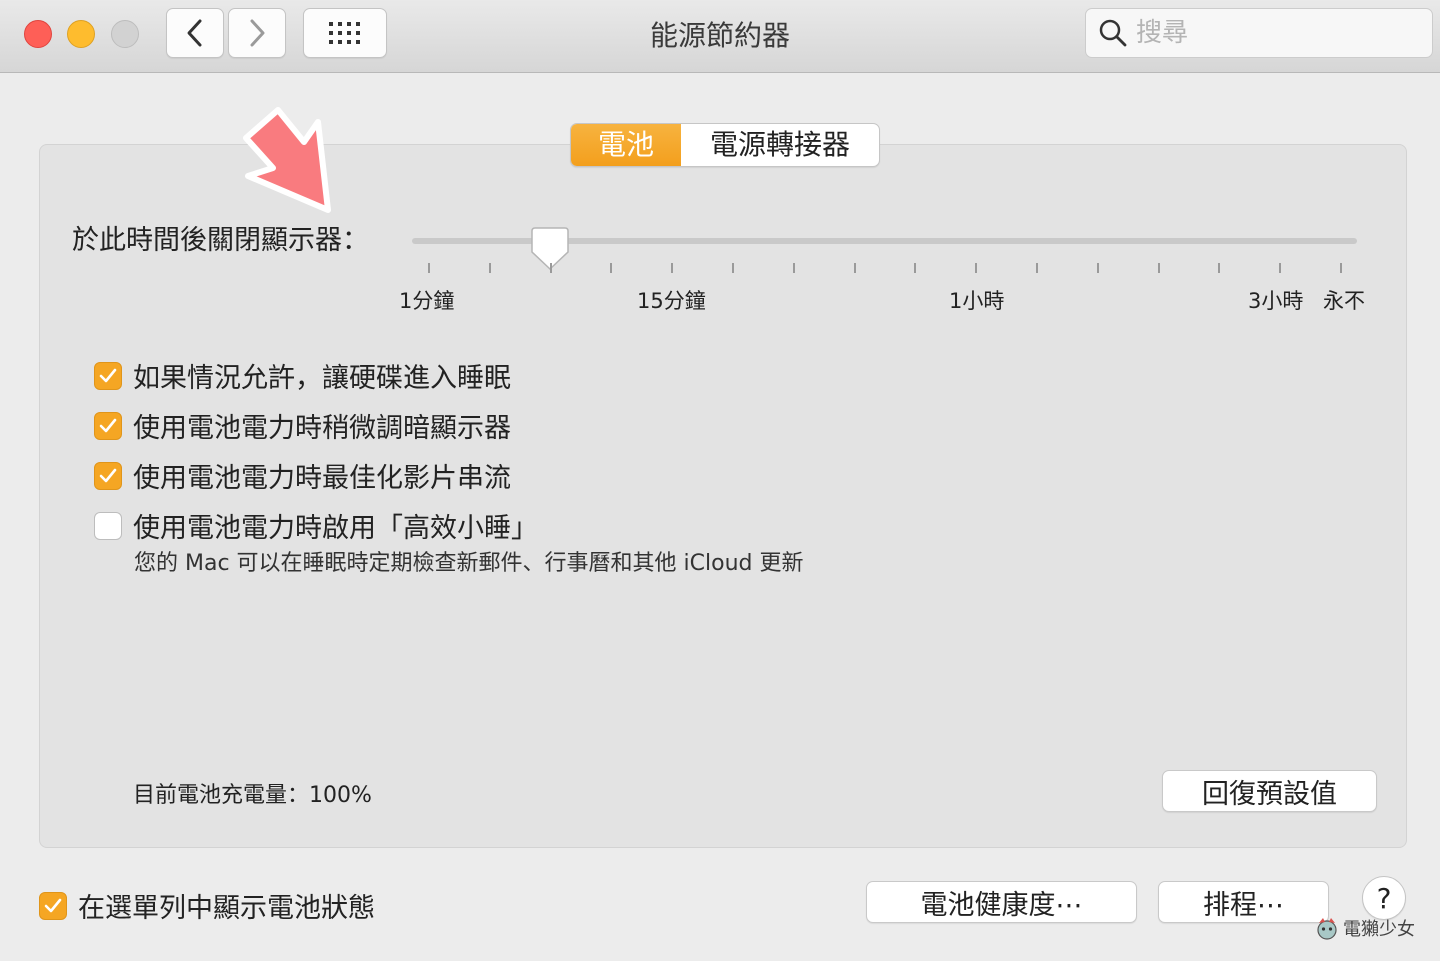 Image resolution: width=1440 pixels, height=961 pixels. What do you see at coordinates (322, 378) in the screenshot?
I see `option-label: 如果情況允許，讓硬碟進入睡眠` at bounding box center [322, 378].